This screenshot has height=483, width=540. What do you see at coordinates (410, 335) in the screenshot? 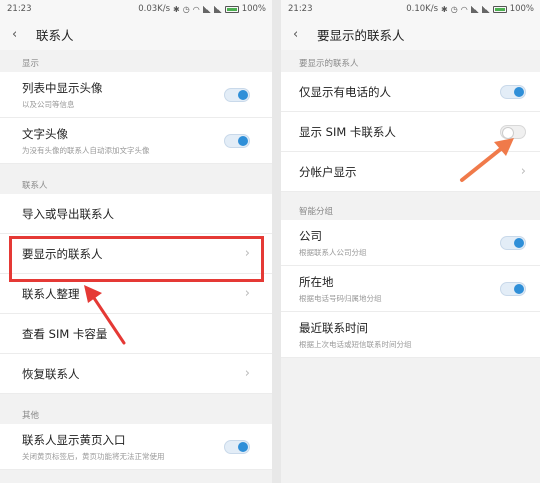
I see `recent-contact-group-item: 最近联系时间 根据上次电话或短信联系时间分组` at bounding box center [410, 335].